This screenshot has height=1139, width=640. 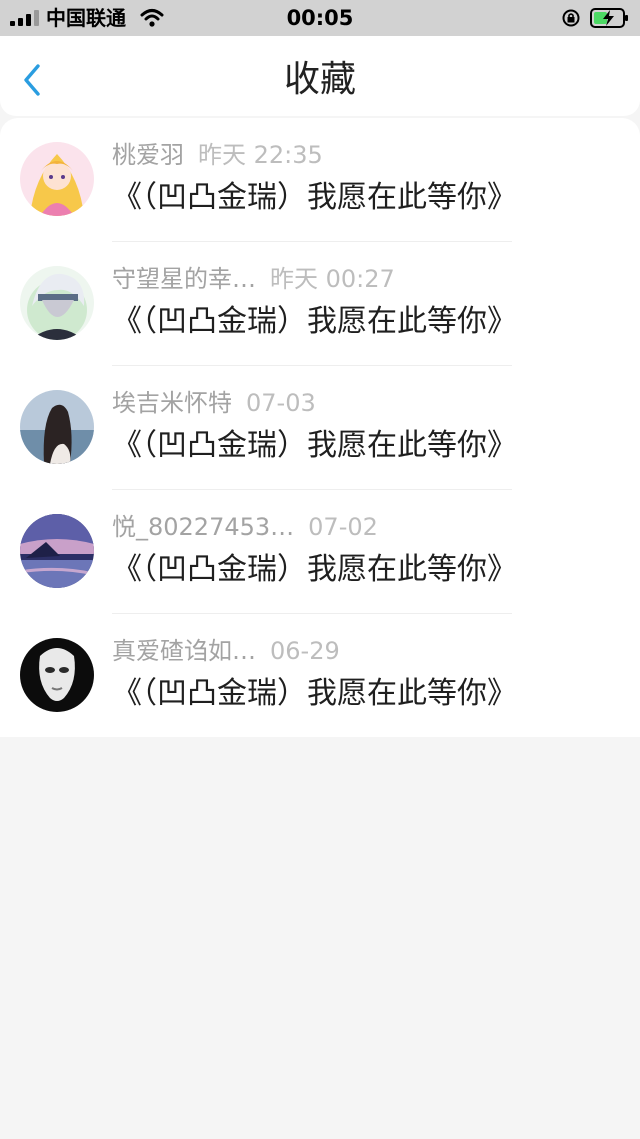 I want to click on item-meta: 桃爱羽 昨天 22:35, so click(x=217, y=155).